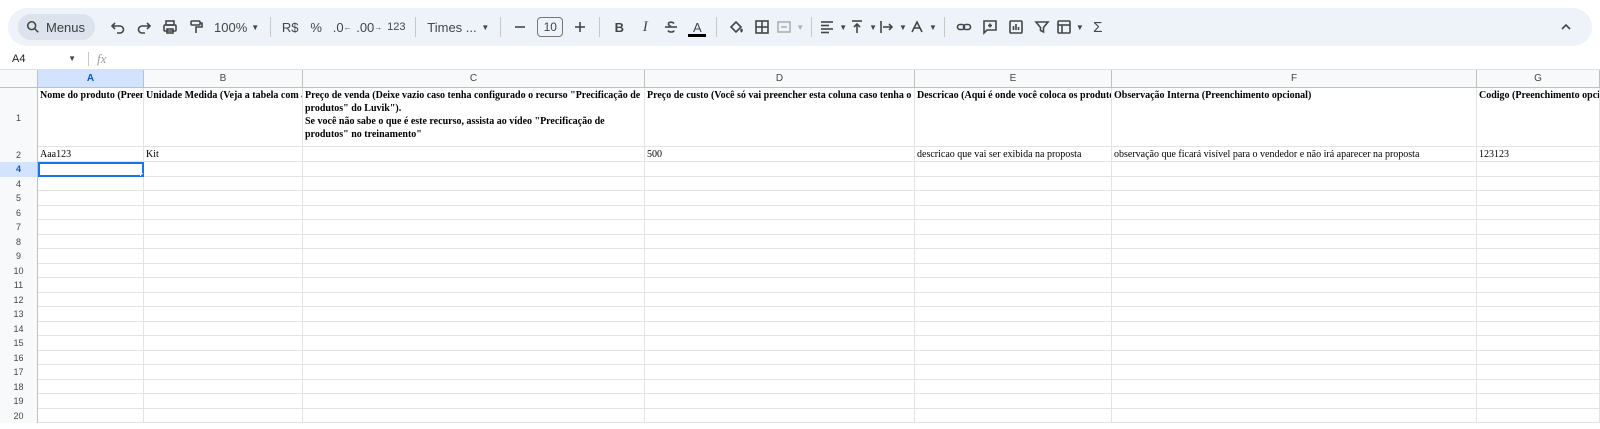 The height and width of the screenshot is (429, 1600). Describe the element at coordinates (858, 59) in the screenshot. I see `formula-input` at that location.